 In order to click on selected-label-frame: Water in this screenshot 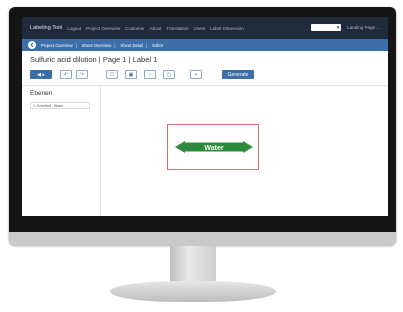, I will do `click(213, 147)`.